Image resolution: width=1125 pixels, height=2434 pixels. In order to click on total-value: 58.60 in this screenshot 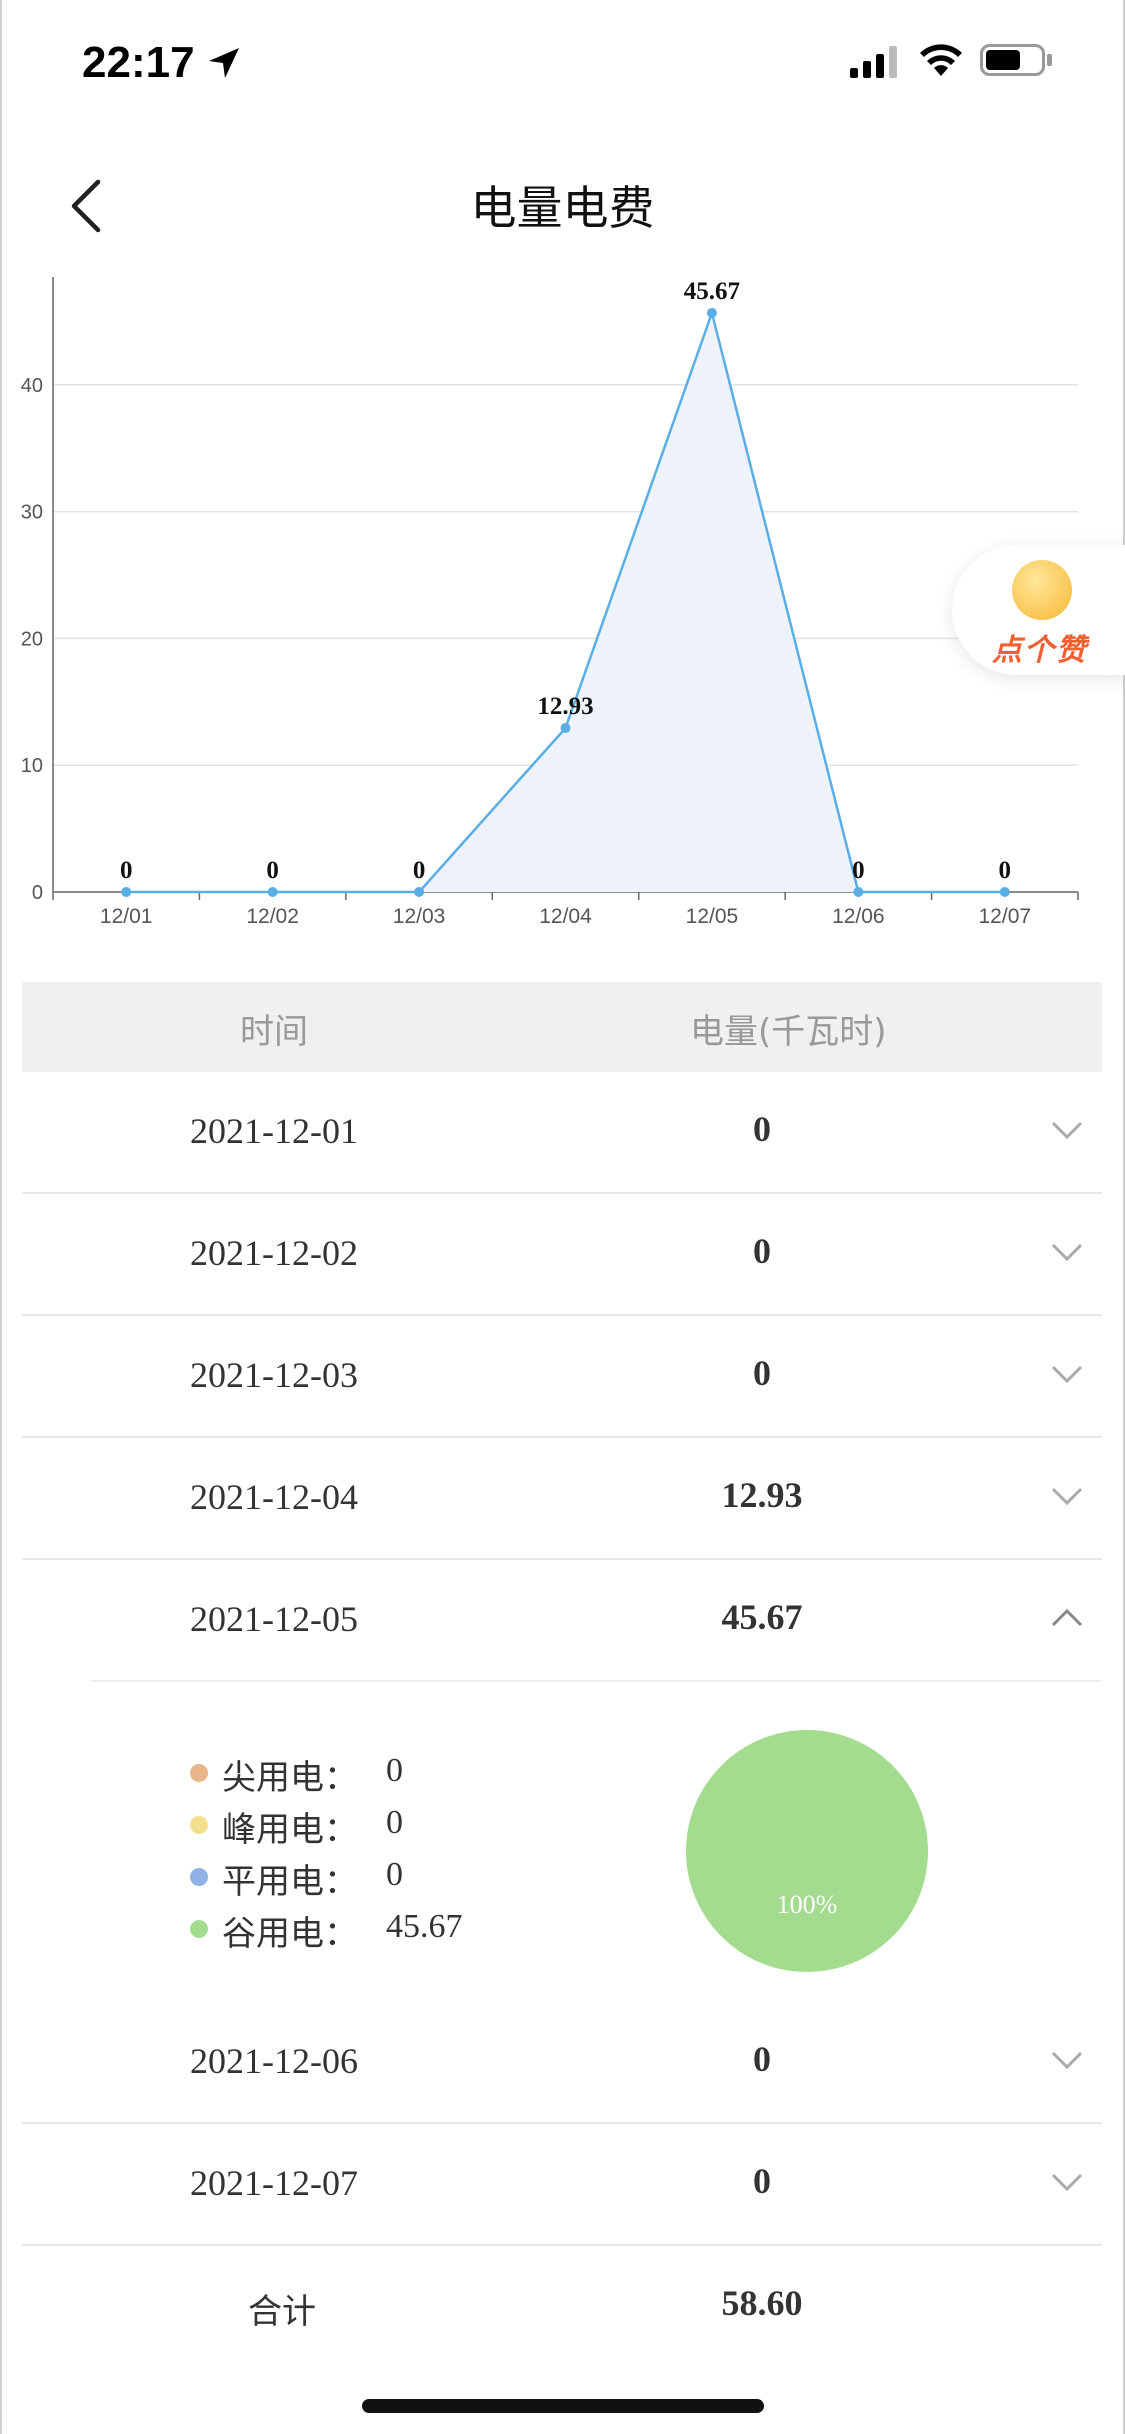, I will do `click(762, 2303)`.